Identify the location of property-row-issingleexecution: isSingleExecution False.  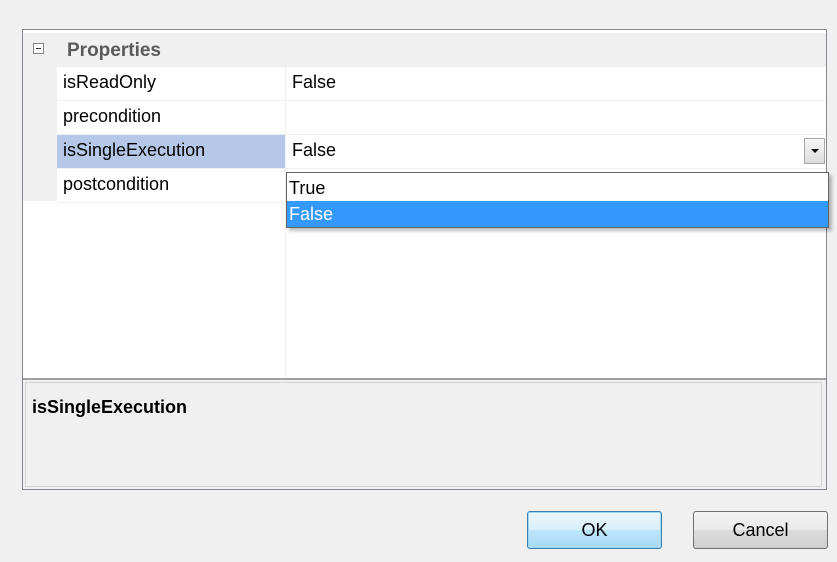
(441, 152).